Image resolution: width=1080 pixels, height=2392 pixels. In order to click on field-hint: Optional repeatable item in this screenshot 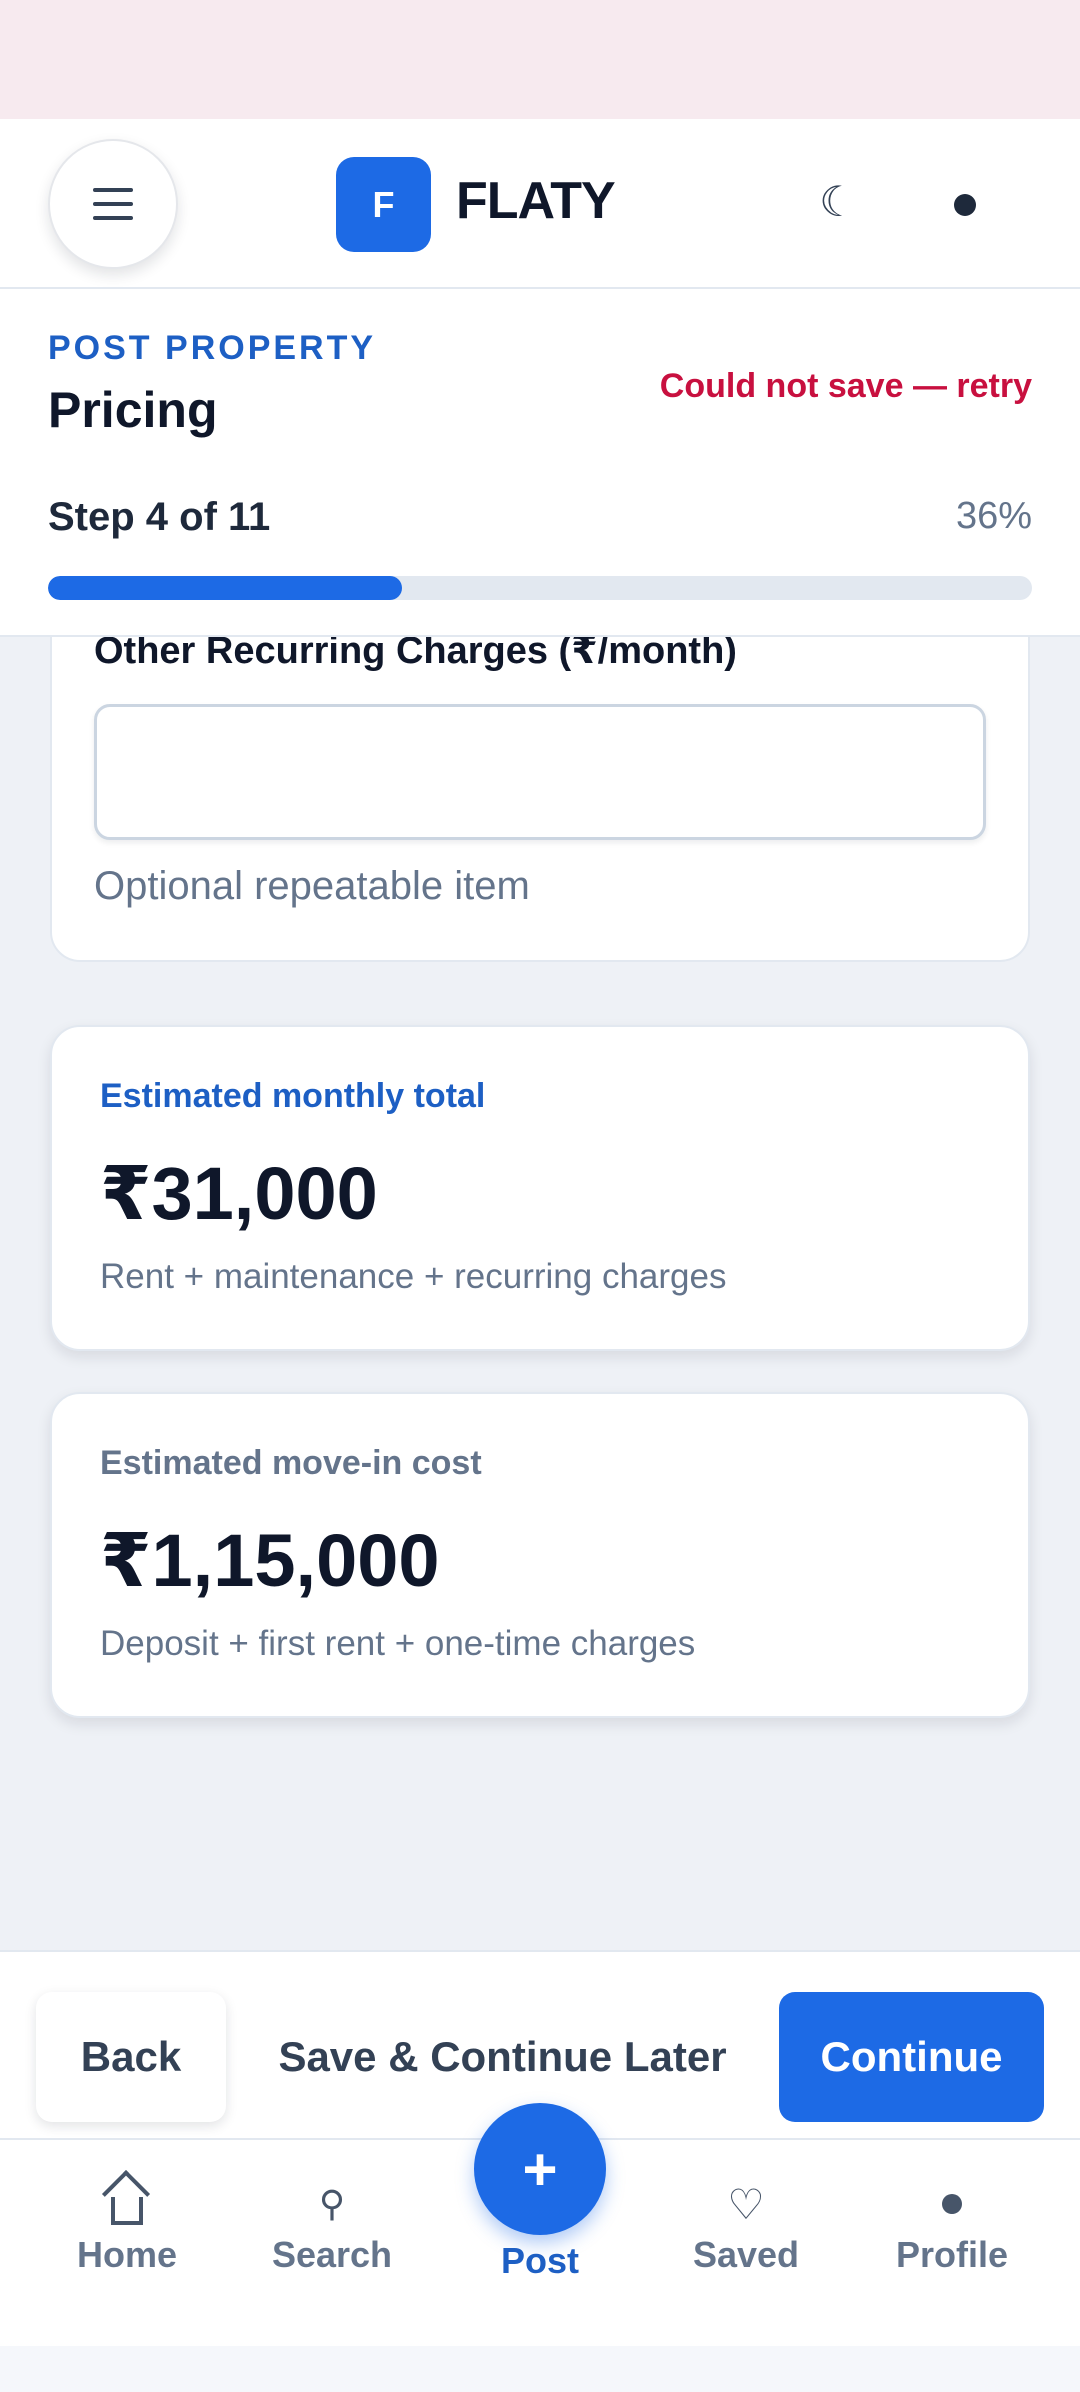, I will do `click(312, 886)`.